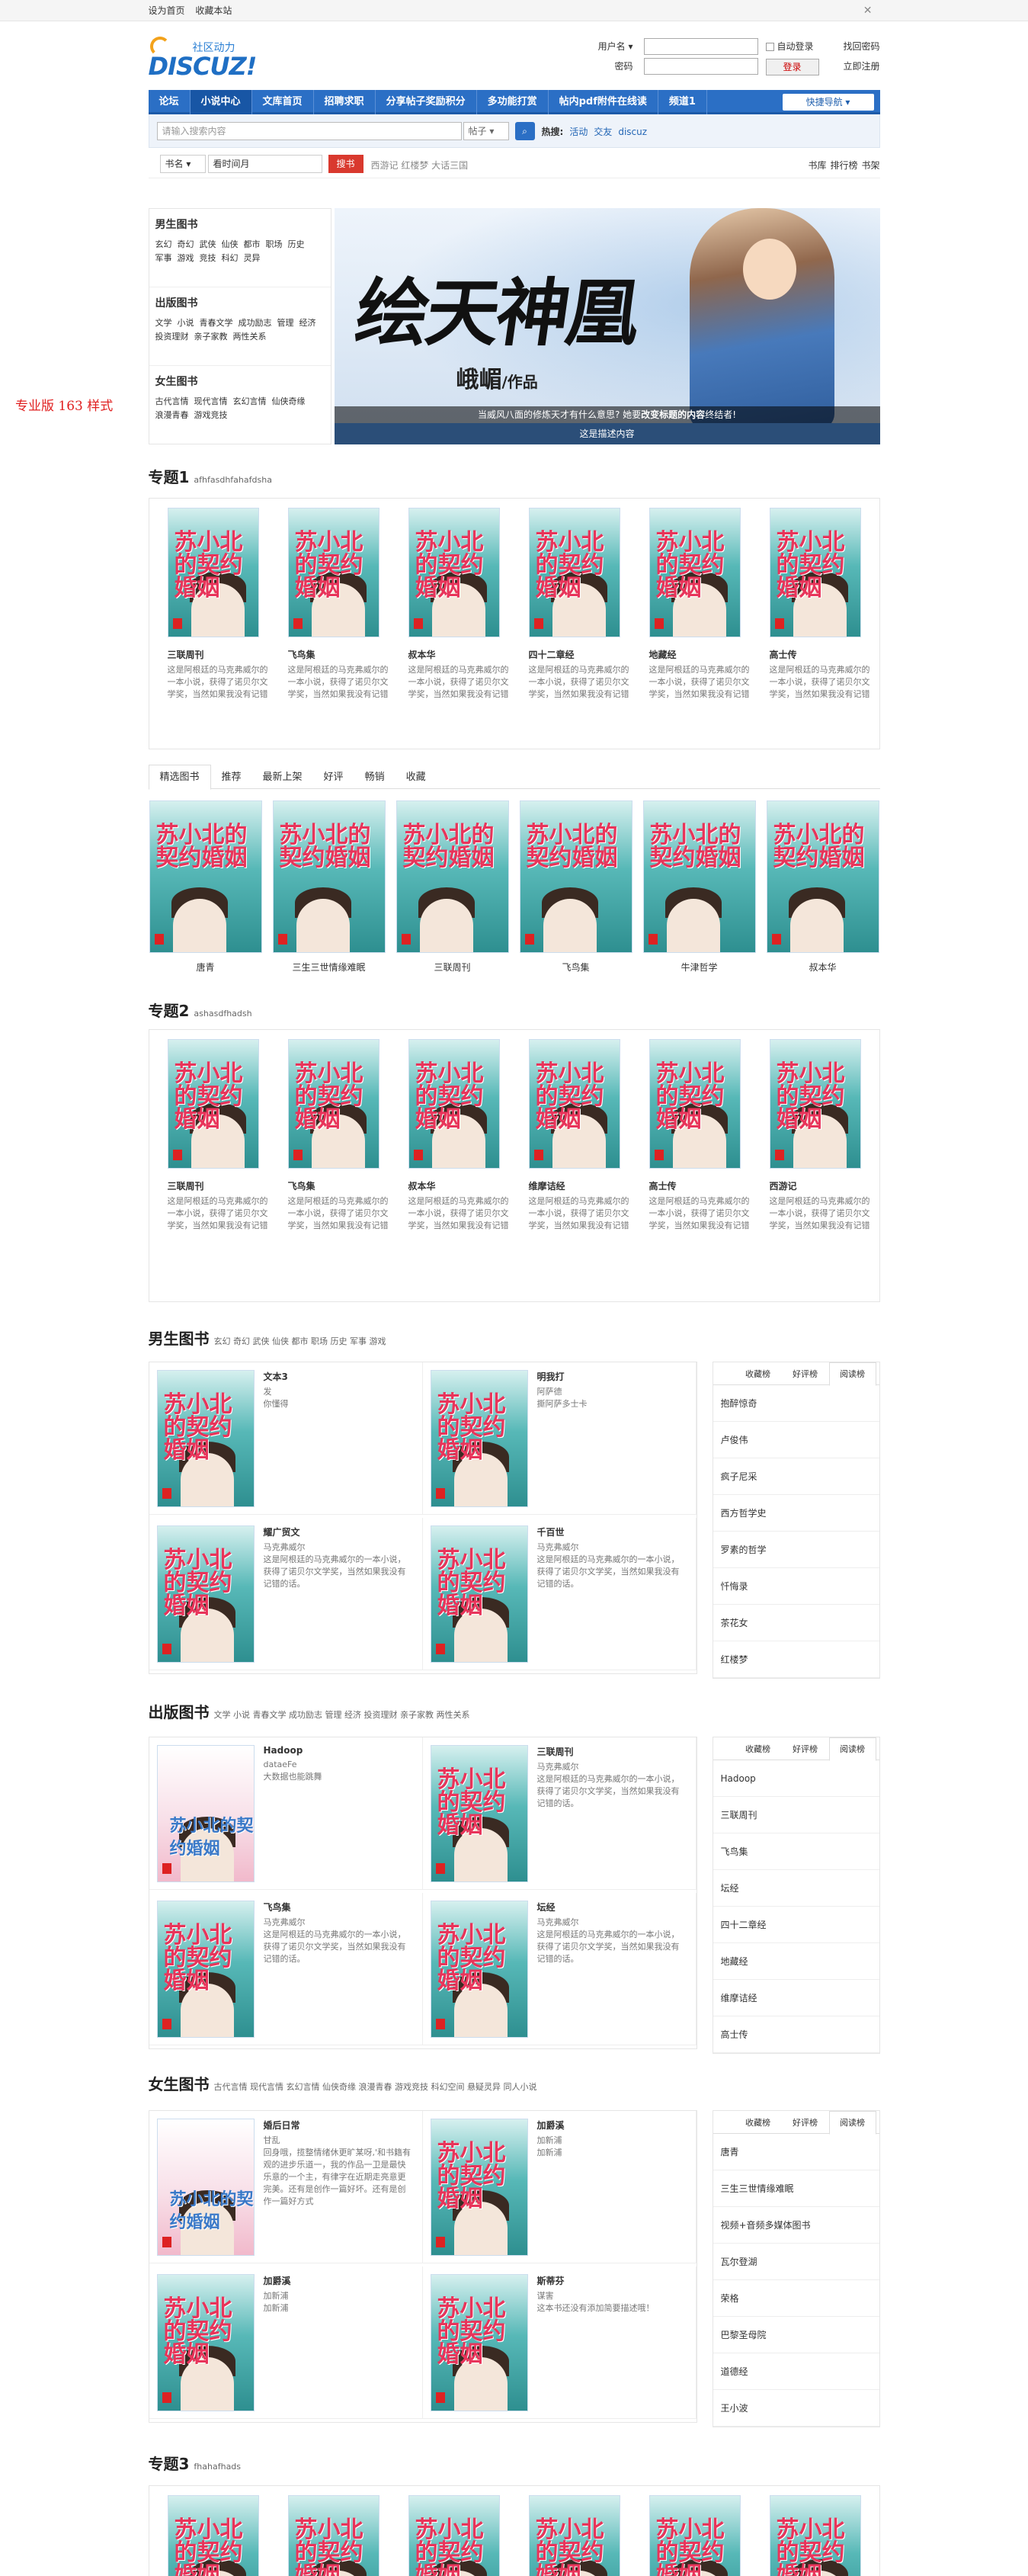  I want to click on tab-book: 苏小北的契约婚姻 唐青, so click(206, 887).